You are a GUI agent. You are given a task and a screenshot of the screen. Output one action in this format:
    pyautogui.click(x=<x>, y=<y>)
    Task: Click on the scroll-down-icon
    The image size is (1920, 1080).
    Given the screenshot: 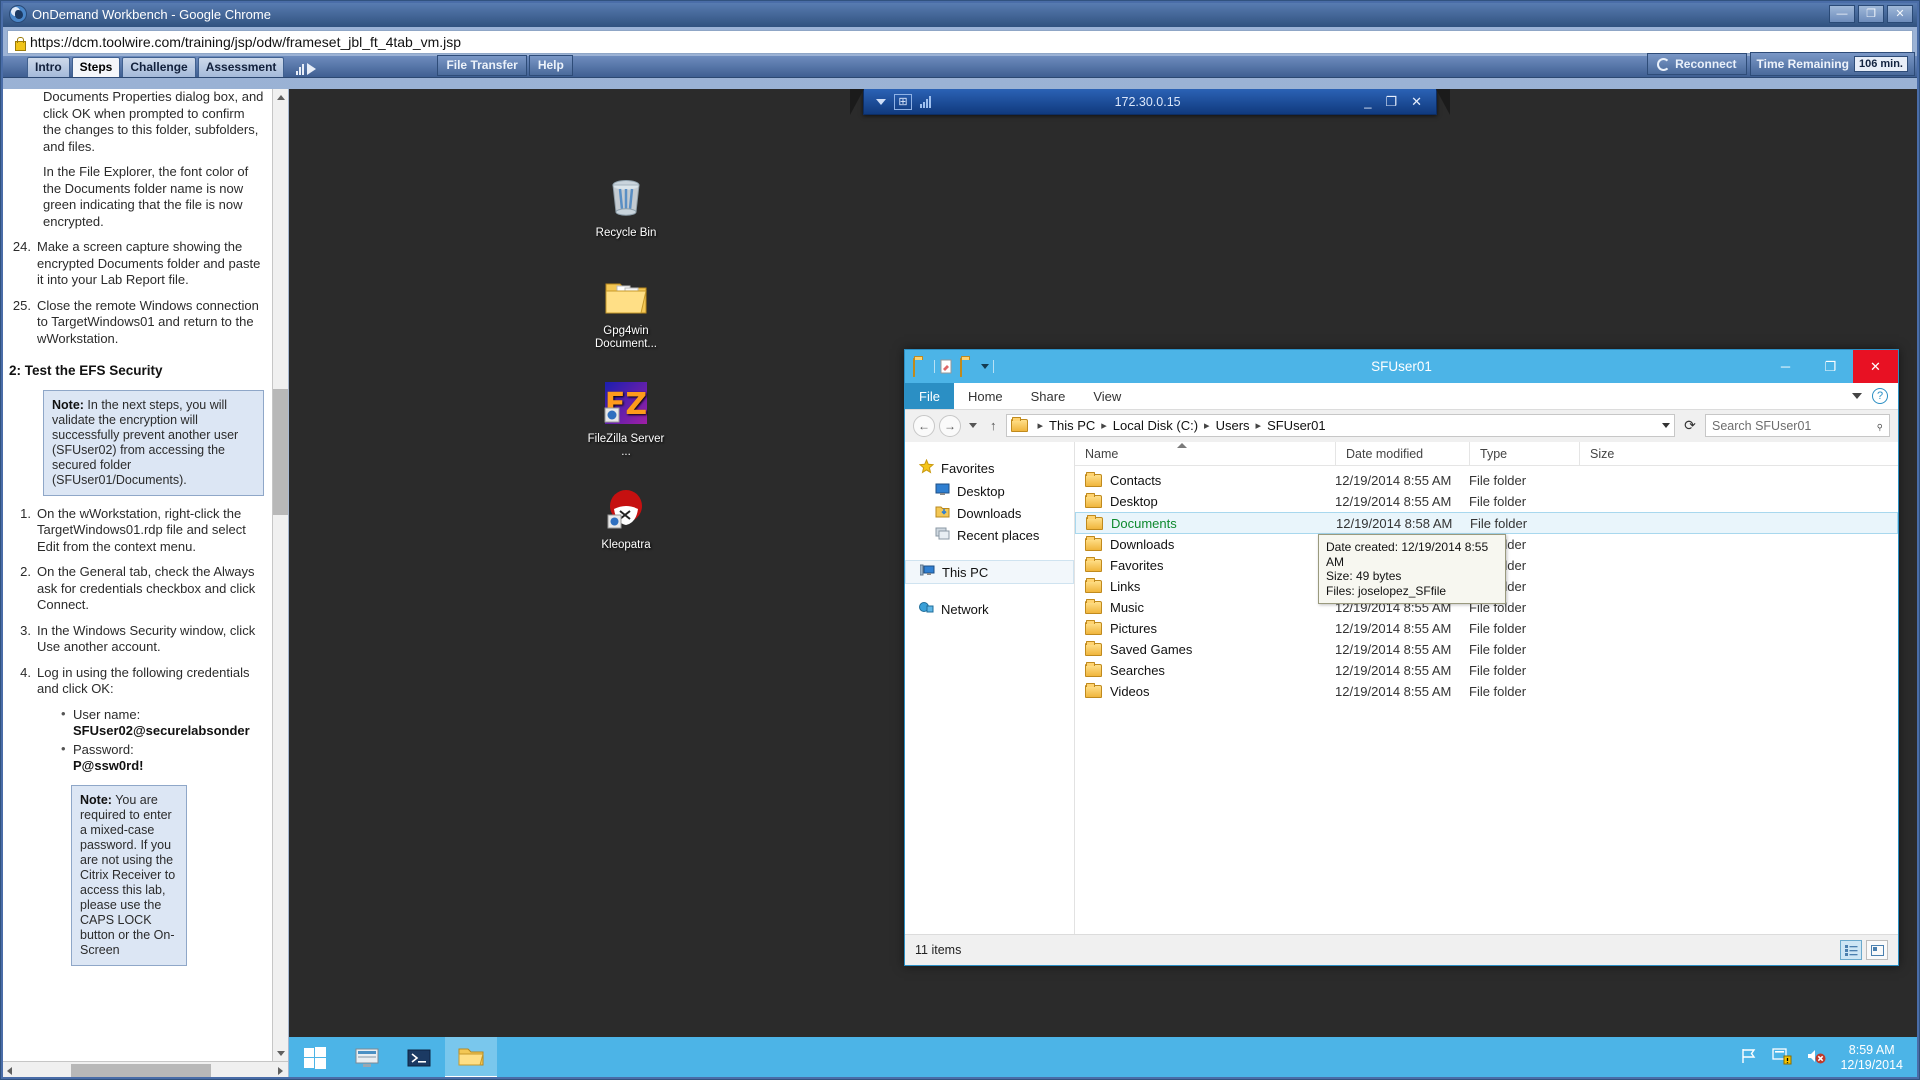 What is the action you would take?
    pyautogui.click(x=280, y=1053)
    